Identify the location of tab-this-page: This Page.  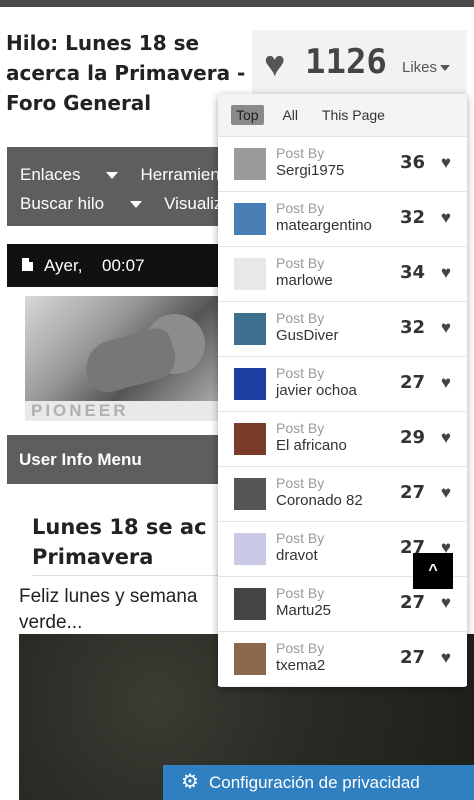
(353, 115).